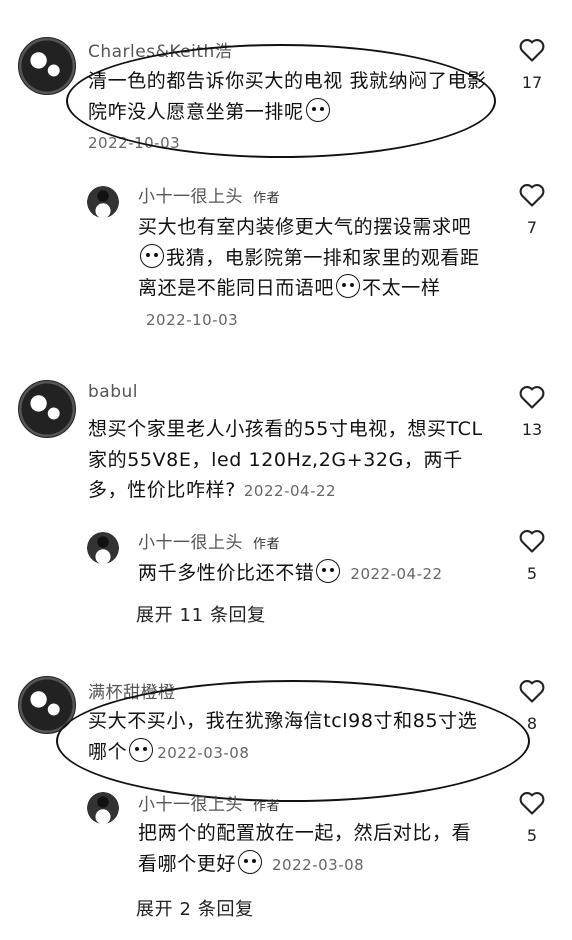  Describe the element at coordinates (532, 705) in the screenshot. I see `like-button: 8` at that location.